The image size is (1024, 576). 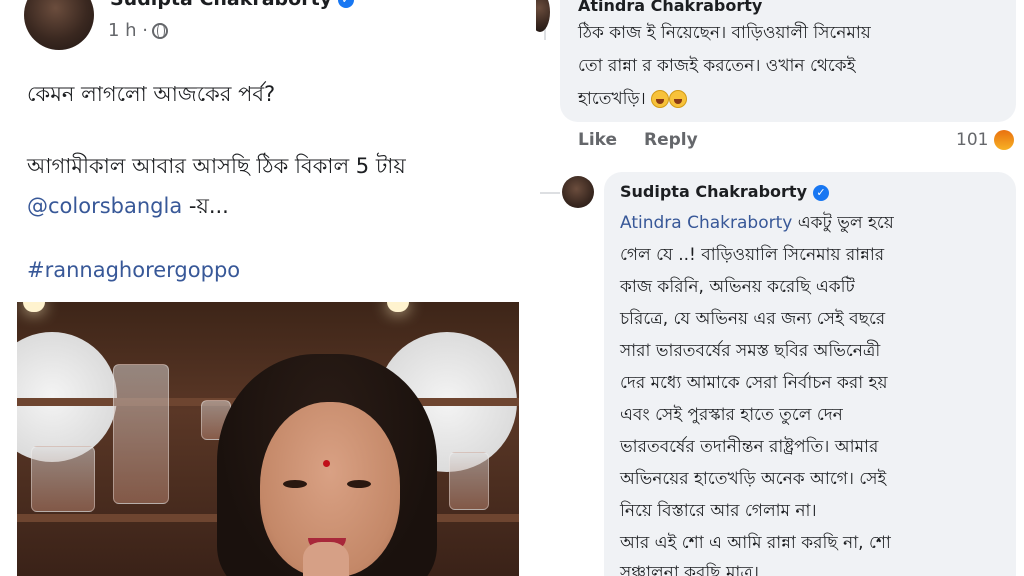 I want to click on reaction-count: 101, so click(x=972, y=140).